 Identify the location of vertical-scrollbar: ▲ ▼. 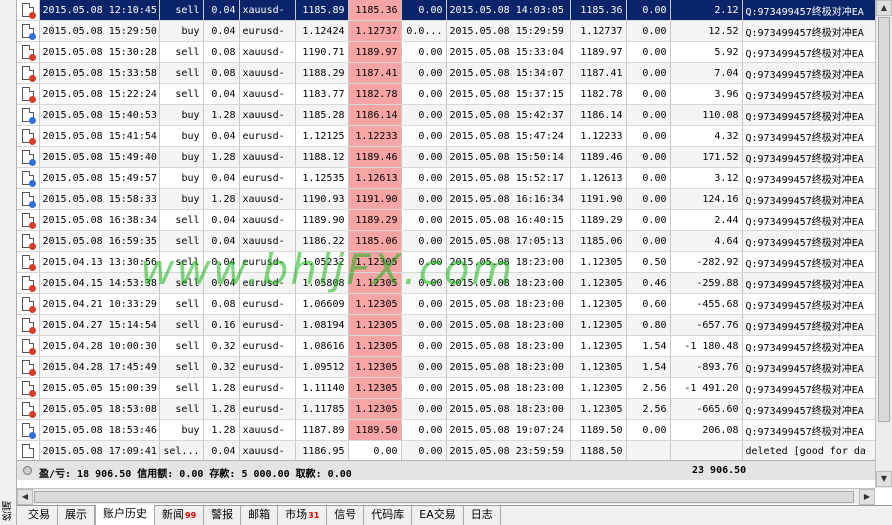
(883, 244).